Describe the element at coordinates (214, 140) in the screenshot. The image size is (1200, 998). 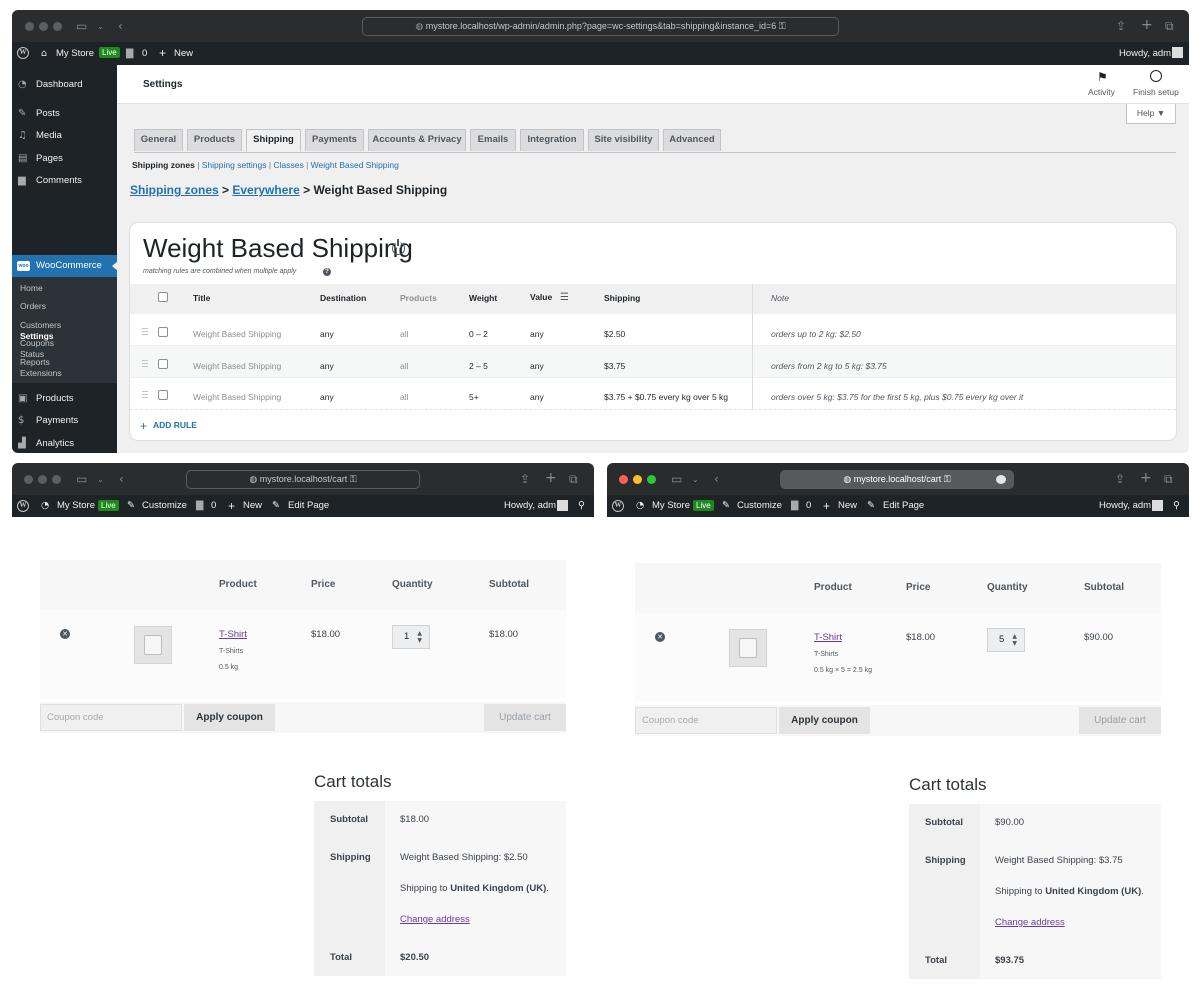
I see `tab-products: Products` at that location.